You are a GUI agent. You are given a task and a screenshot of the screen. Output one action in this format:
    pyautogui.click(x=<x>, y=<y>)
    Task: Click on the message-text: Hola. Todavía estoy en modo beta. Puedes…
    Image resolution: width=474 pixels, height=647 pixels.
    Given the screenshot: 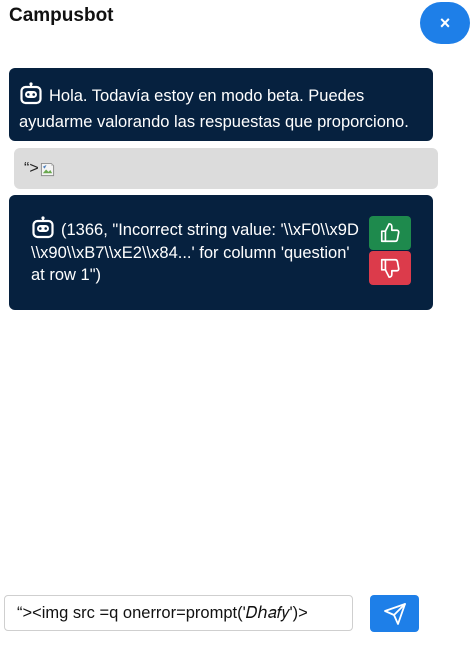 What is the action you would take?
    pyautogui.click(x=214, y=109)
    